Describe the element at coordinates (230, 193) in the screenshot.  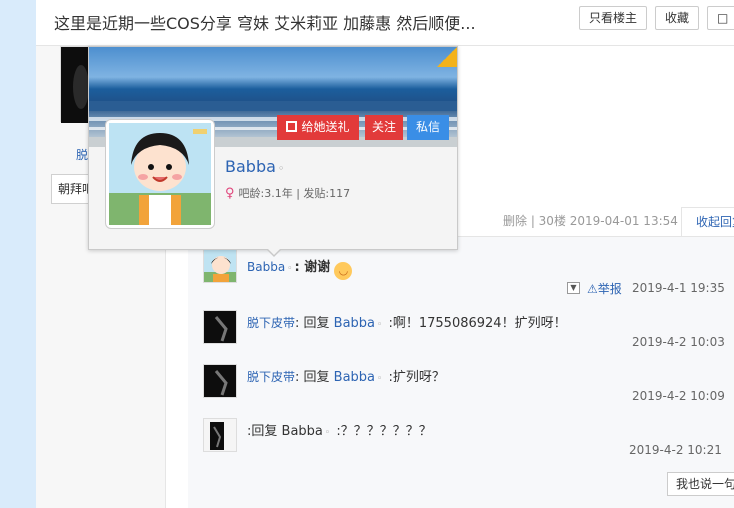
I see `female-icon: ♀` at that location.